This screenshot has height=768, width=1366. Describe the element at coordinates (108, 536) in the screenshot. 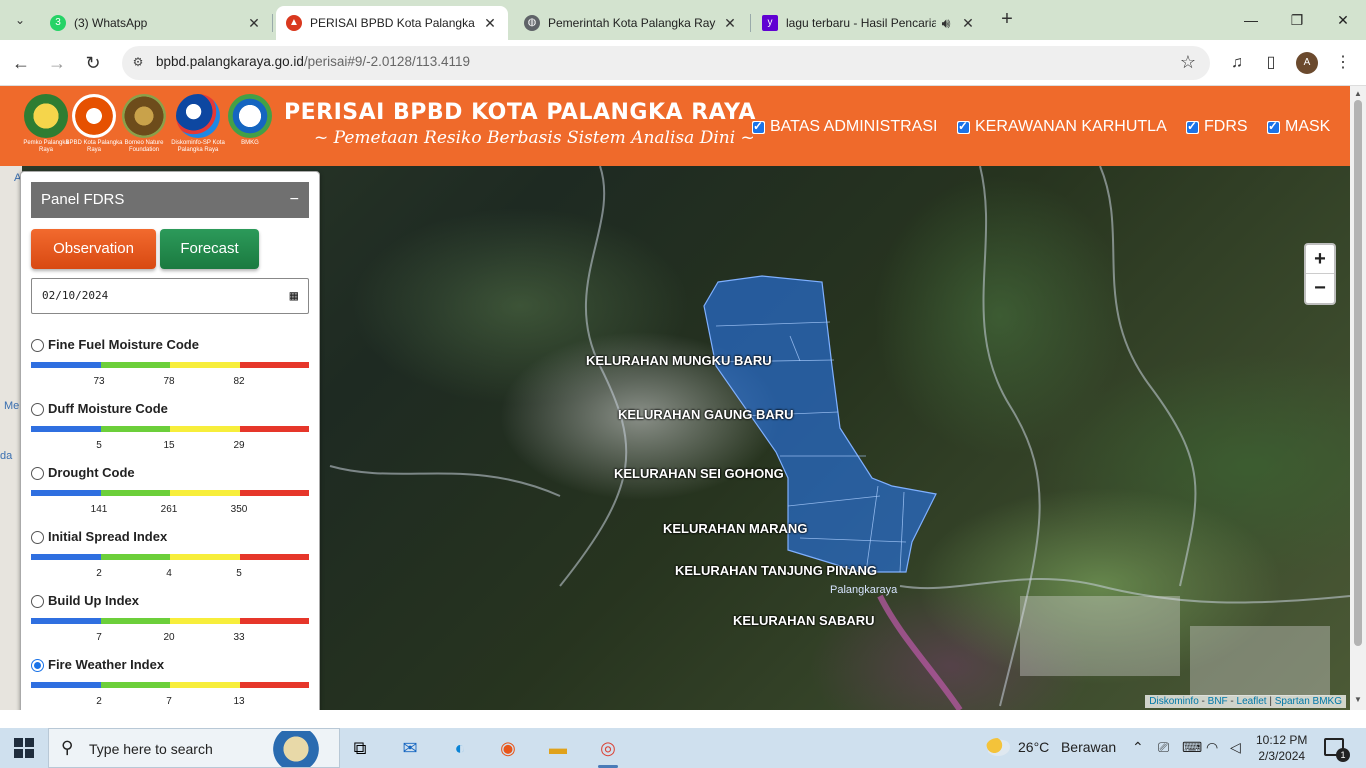

I see `index-name: Initial Spread Index` at that location.